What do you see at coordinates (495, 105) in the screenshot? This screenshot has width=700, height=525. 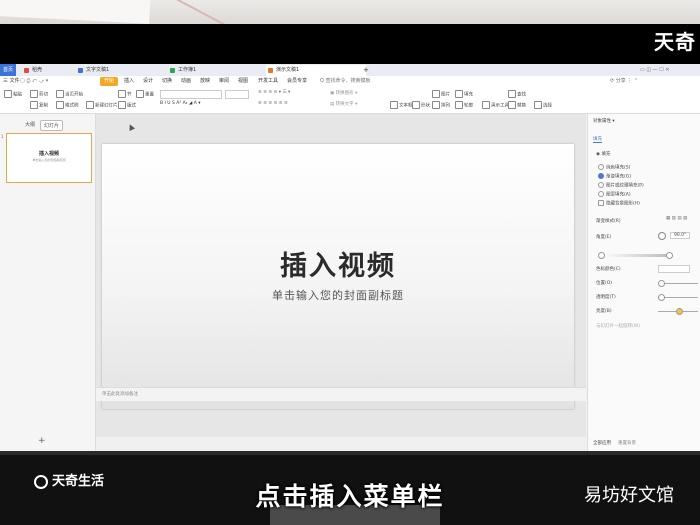 I see `presentation-tools-button: 演示工具` at bounding box center [495, 105].